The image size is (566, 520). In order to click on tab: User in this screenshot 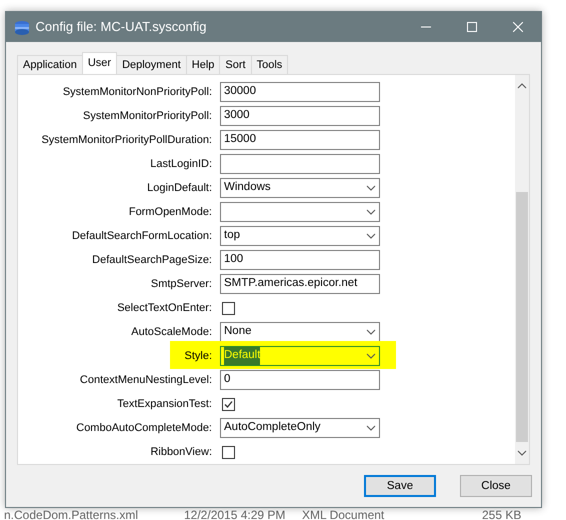, I will do `click(100, 63)`.